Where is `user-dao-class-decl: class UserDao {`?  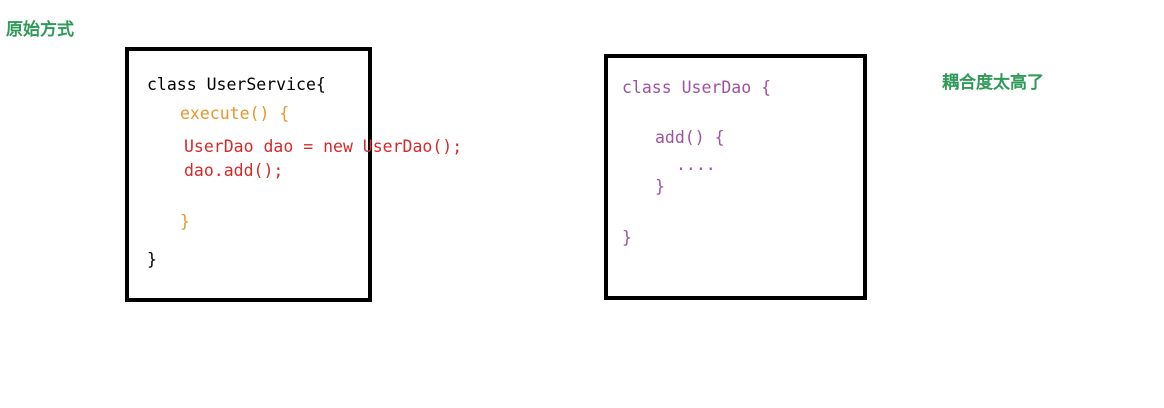 user-dao-class-decl: class UserDao { is located at coordinates (697, 87).